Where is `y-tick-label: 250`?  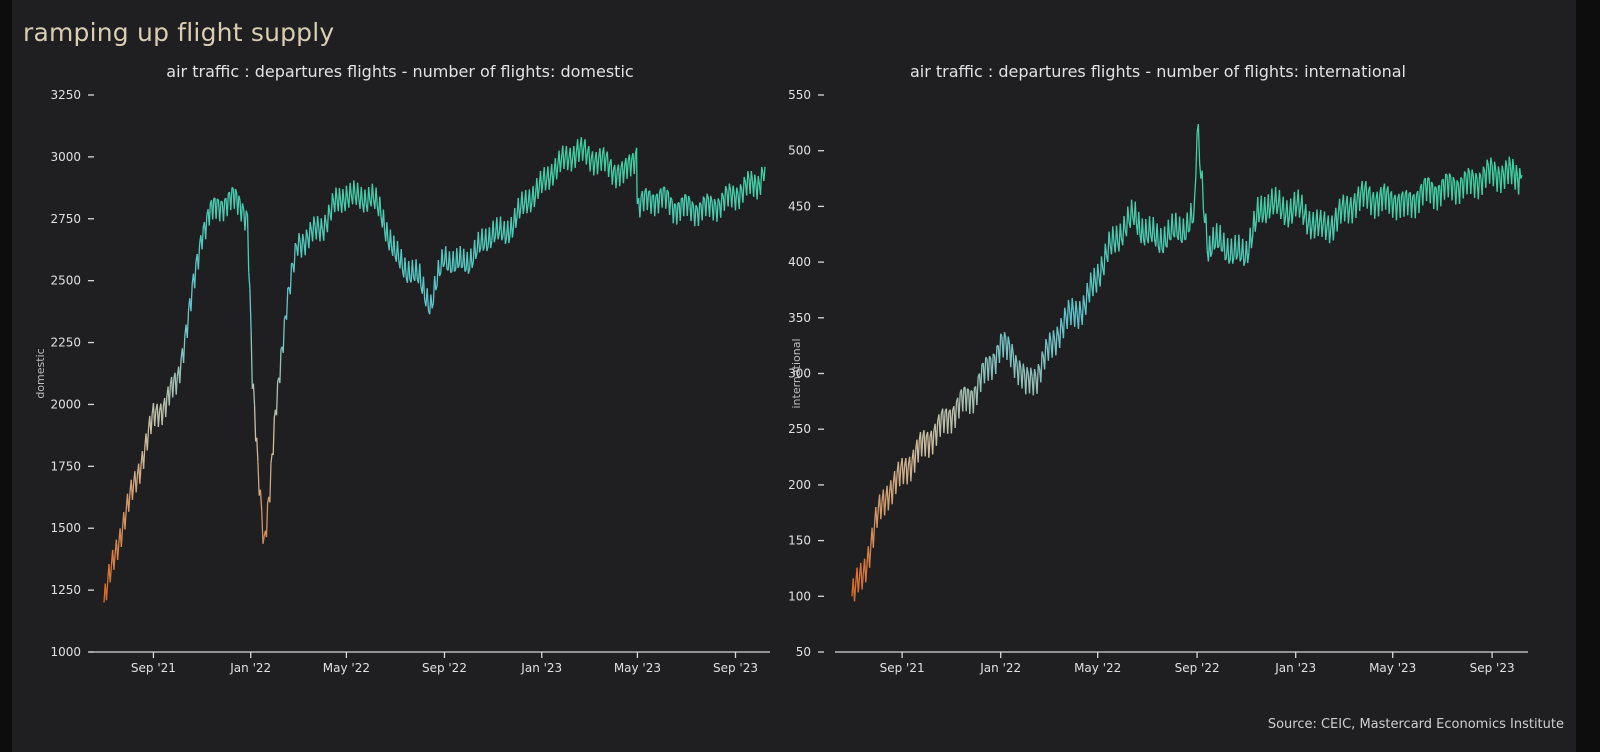 y-tick-label: 250 is located at coordinates (799, 429).